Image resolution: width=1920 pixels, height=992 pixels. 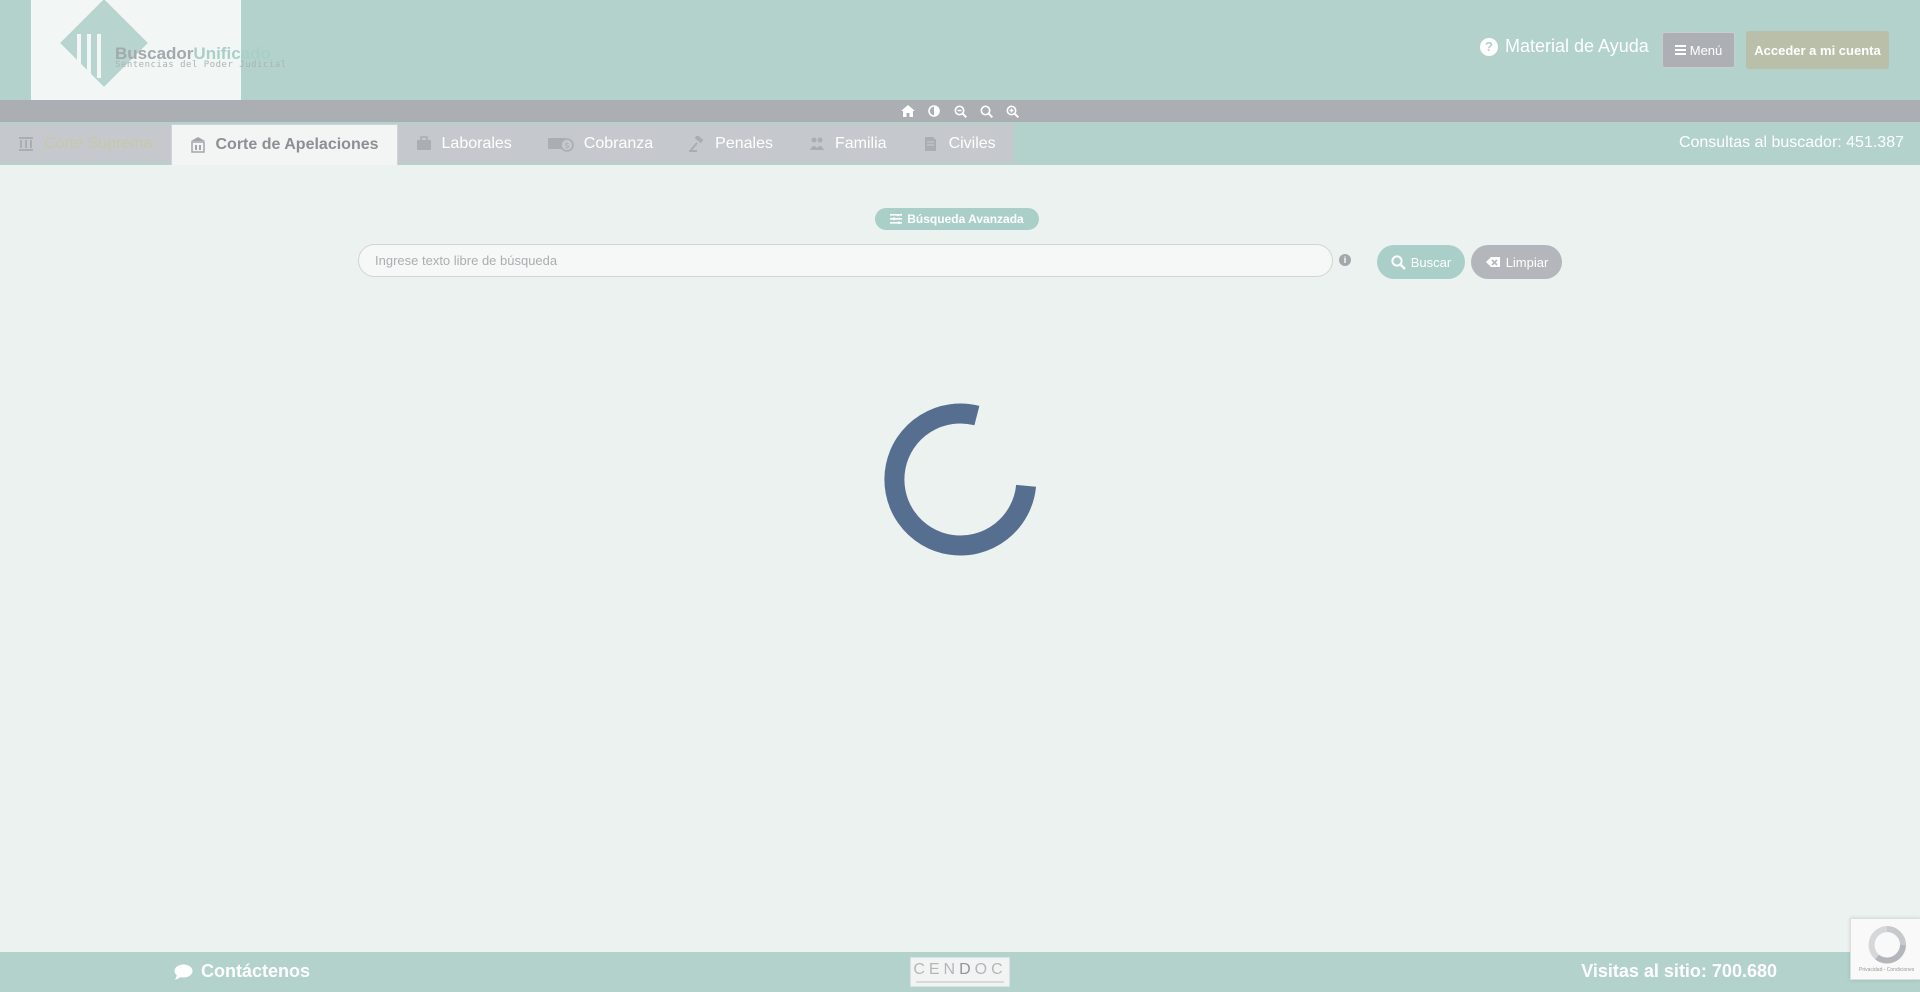 I want to click on question-circle-icon: ?, so click(x=1489, y=46).